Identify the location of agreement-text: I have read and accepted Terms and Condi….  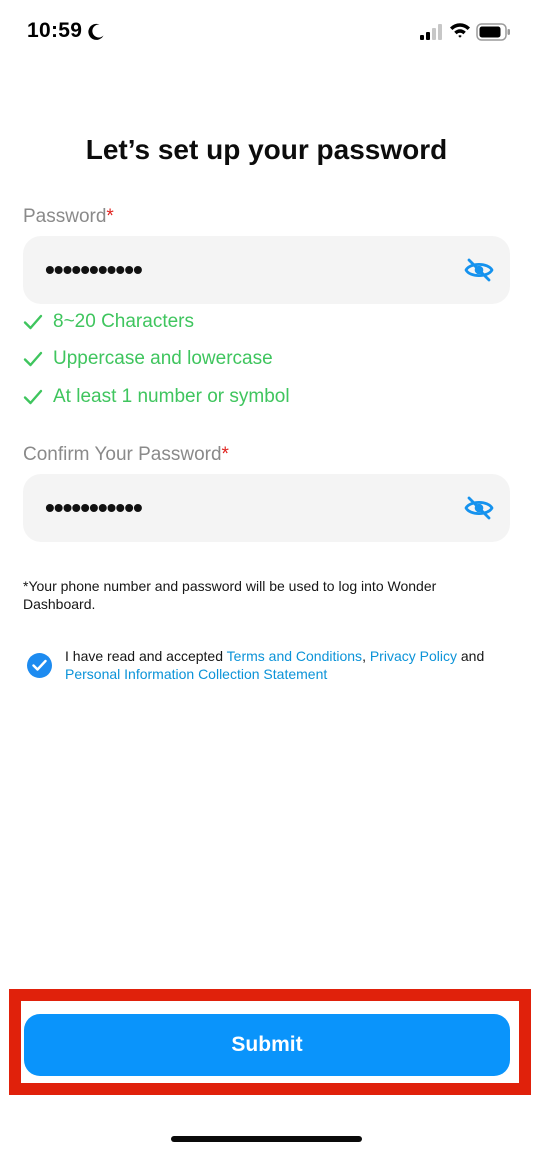
(287, 665).